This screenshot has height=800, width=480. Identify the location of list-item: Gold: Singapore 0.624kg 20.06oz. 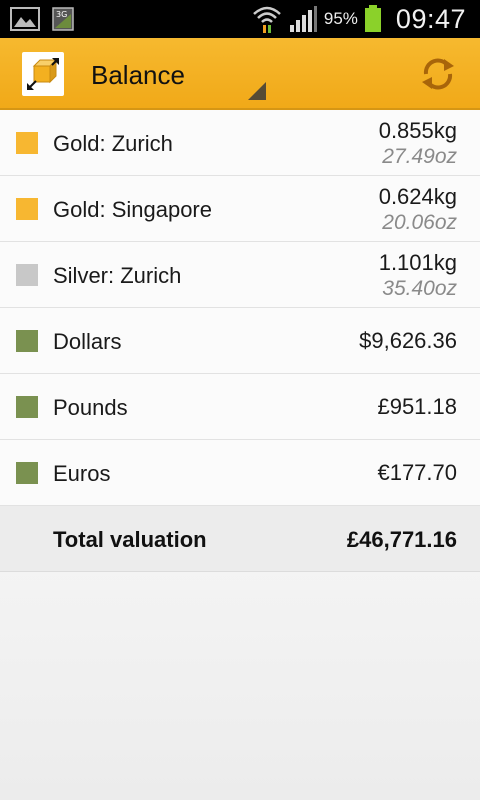
(240, 209).